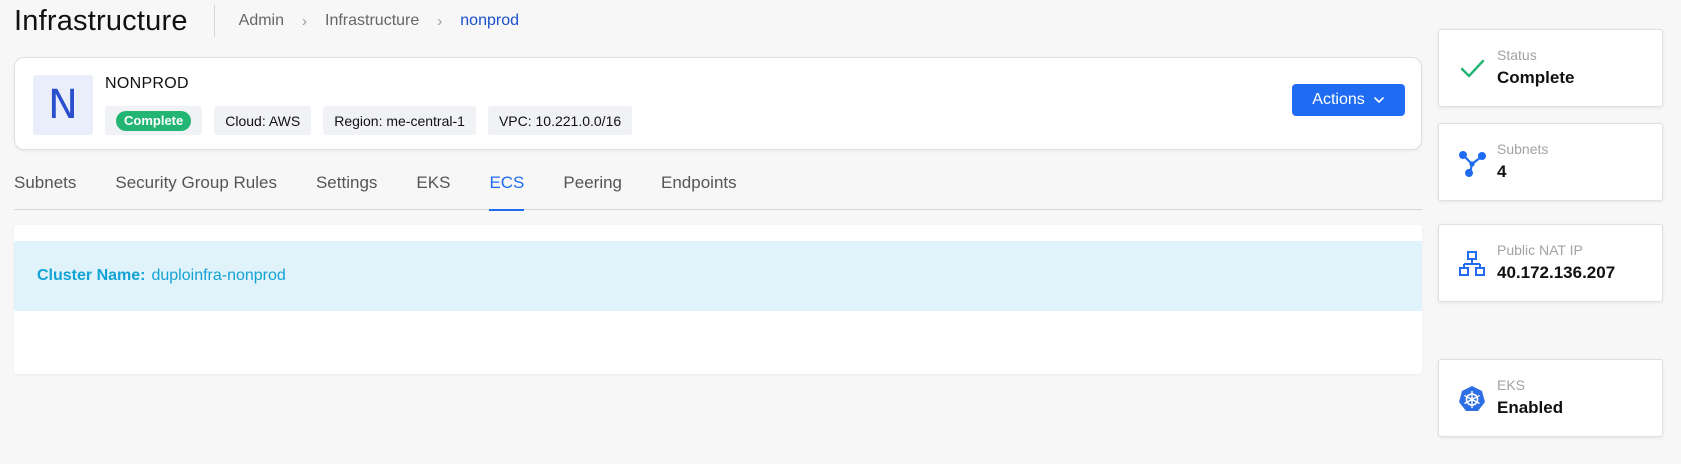 This screenshot has height=464, width=1681. Describe the element at coordinates (1472, 68) in the screenshot. I see `check-icon` at that location.